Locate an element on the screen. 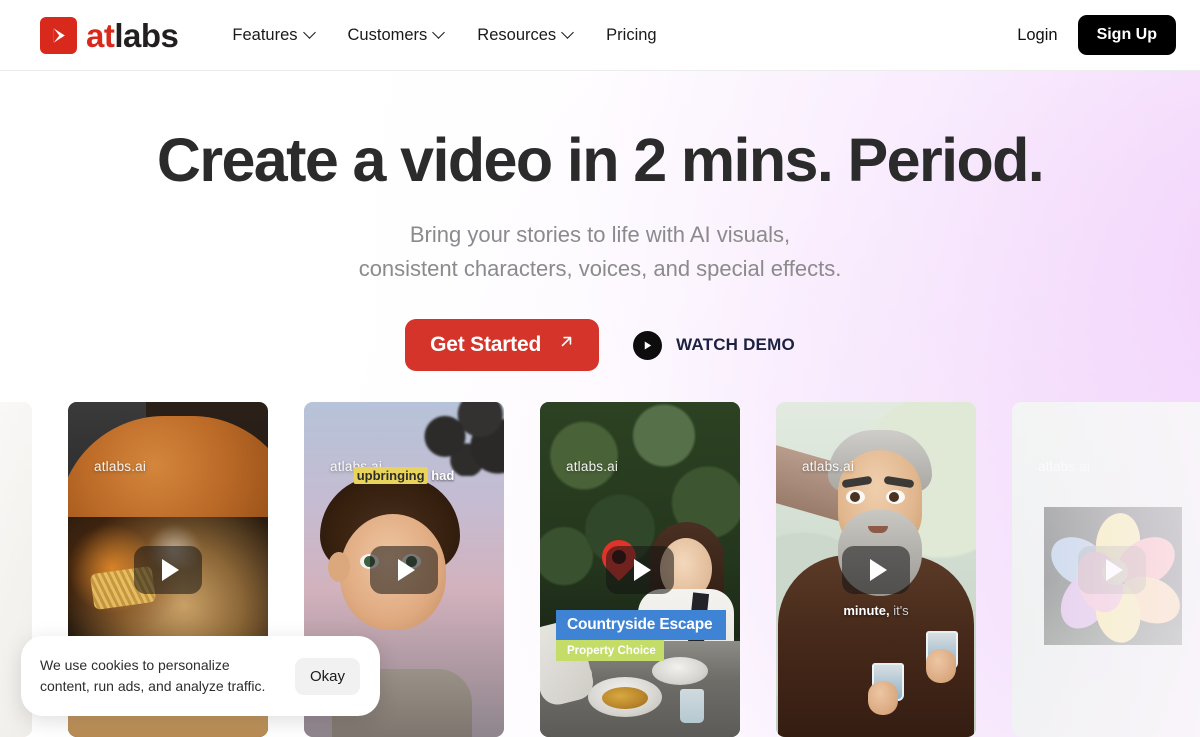 This screenshot has width=1200, height=737. caption-text: minute, is located at coordinates (866, 610).